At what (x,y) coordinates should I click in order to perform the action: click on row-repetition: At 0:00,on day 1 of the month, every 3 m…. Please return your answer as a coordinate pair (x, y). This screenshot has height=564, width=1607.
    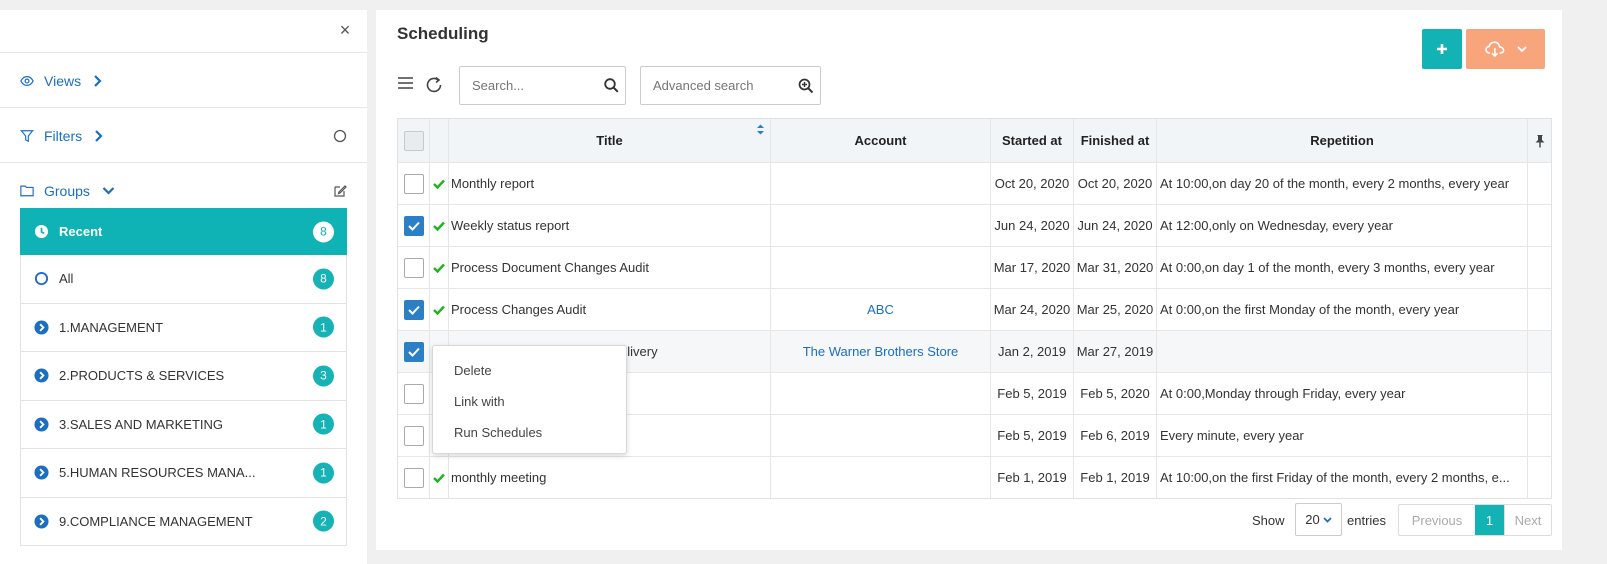
    Looking at the image, I should click on (1342, 267).